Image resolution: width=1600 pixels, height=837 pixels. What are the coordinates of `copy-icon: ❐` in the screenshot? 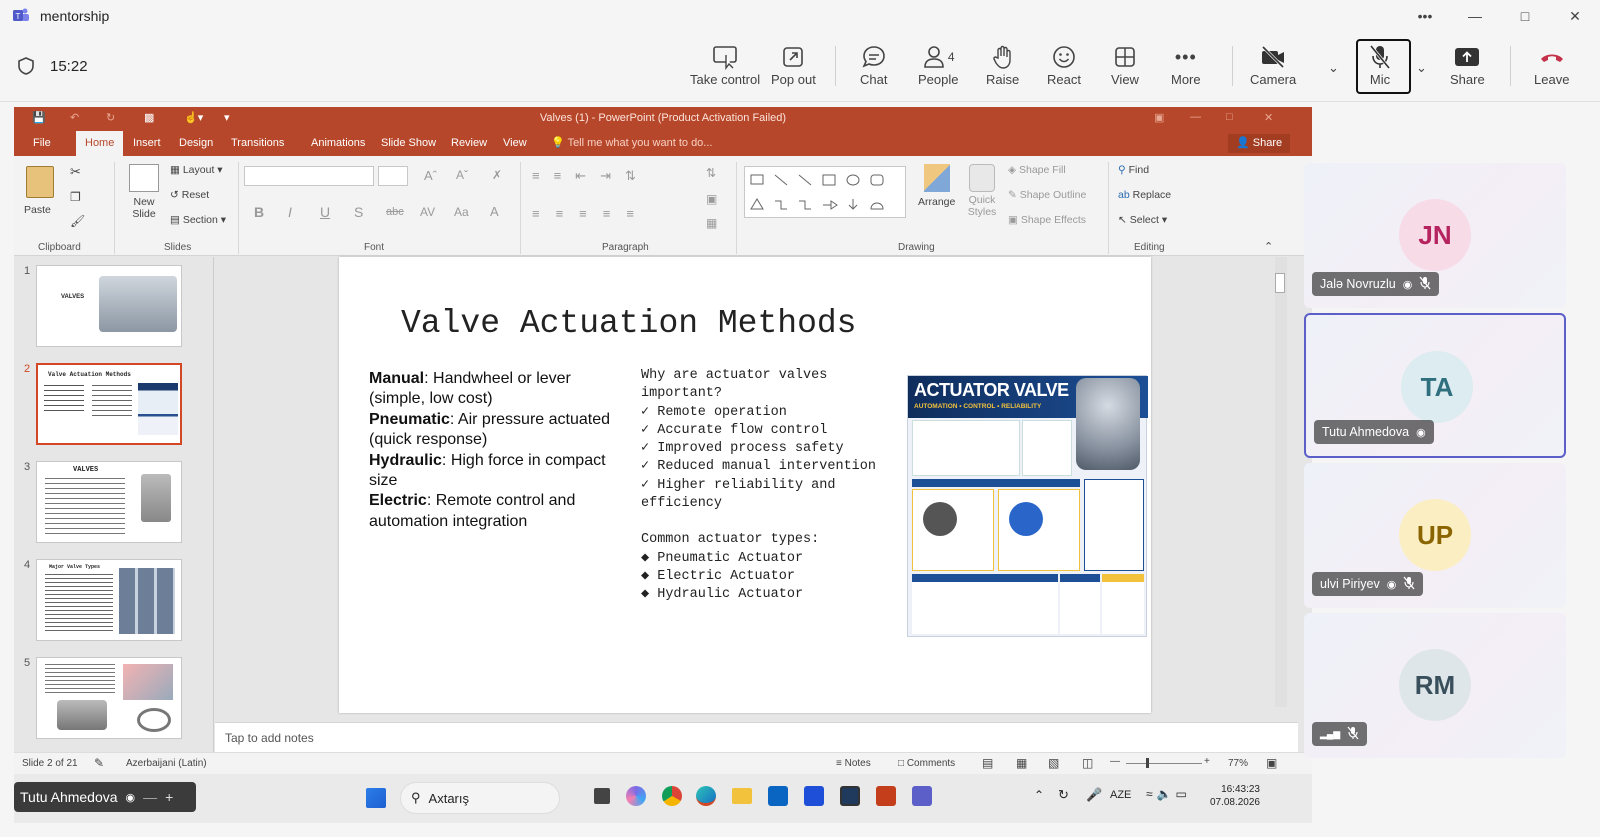 It's located at (75, 197).